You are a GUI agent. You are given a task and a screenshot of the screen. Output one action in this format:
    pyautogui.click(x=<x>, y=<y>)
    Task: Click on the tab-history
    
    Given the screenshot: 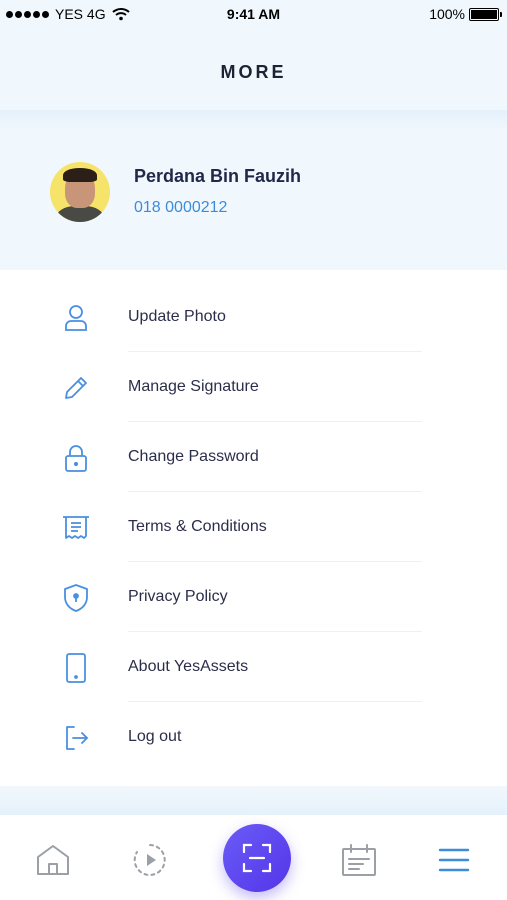 What is the action you would take?
    pyautogui.click(x=150, y=860)
    